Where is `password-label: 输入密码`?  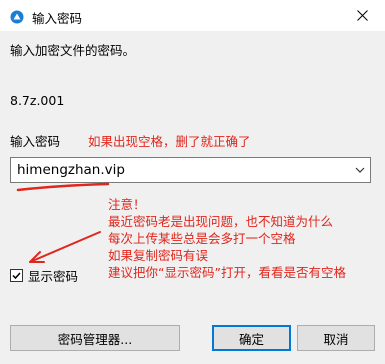 password-label: 输入密码 is located at coordinates (35, 141).